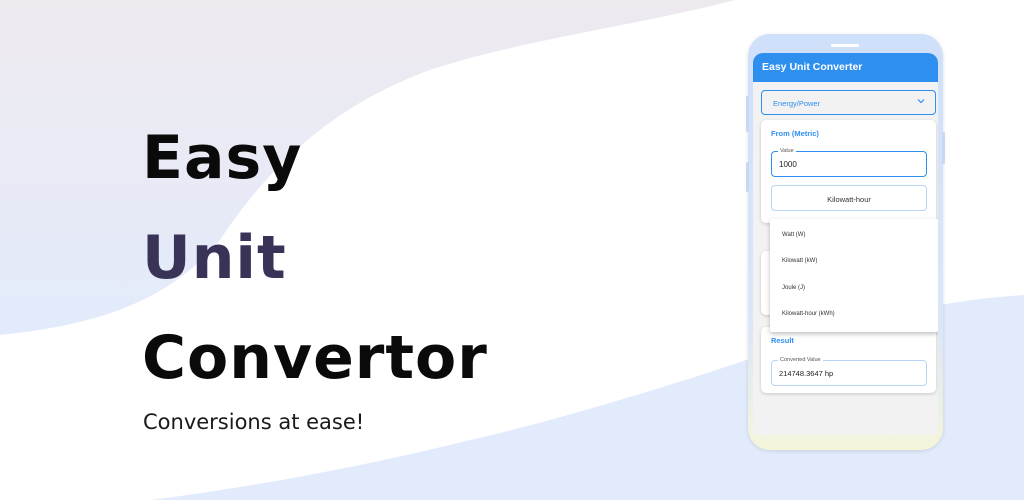 The height and width of the screenshot is (500, 1024). I want to click on from-card: From (Metric) Value 1000 Kilowatt-hour, so click(848, 171).